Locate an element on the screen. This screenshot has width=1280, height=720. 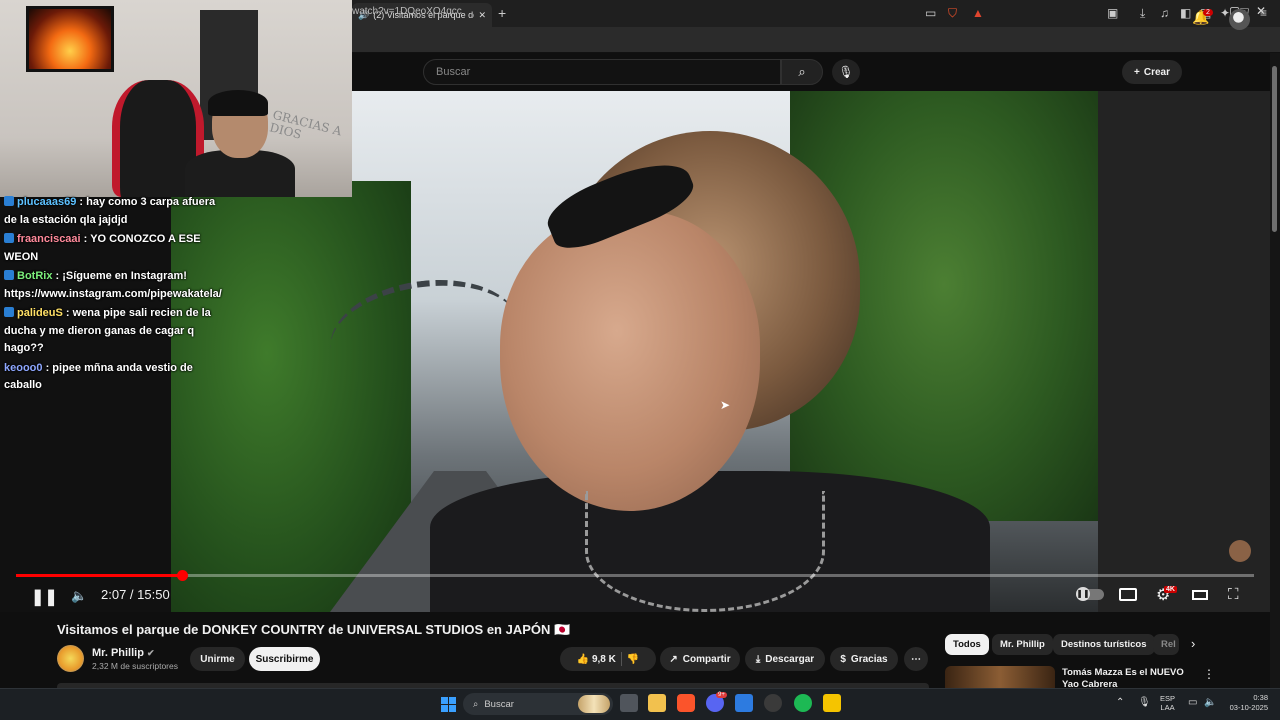
windows-start-icon is located at coordinates (448, 704).